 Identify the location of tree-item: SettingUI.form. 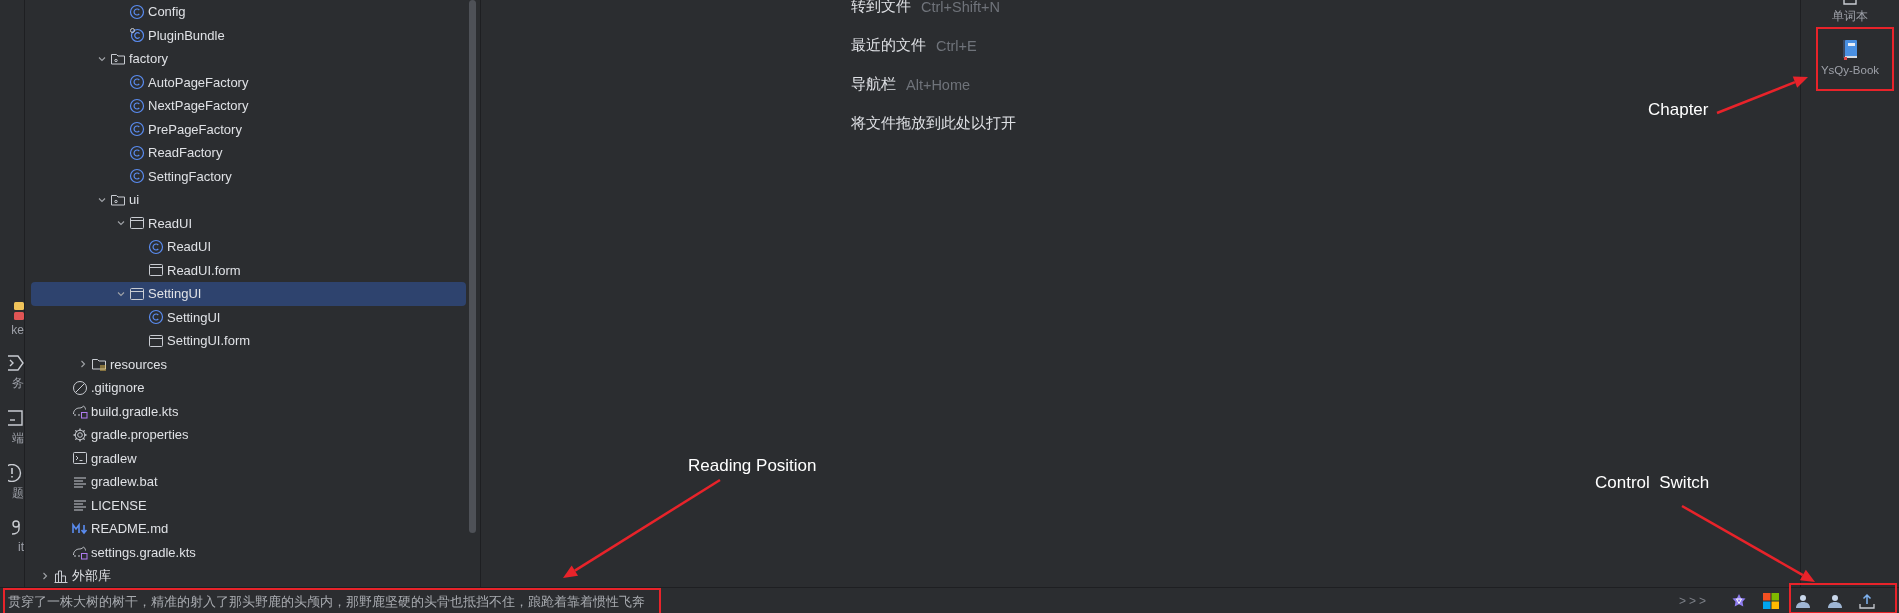
(248, 341).